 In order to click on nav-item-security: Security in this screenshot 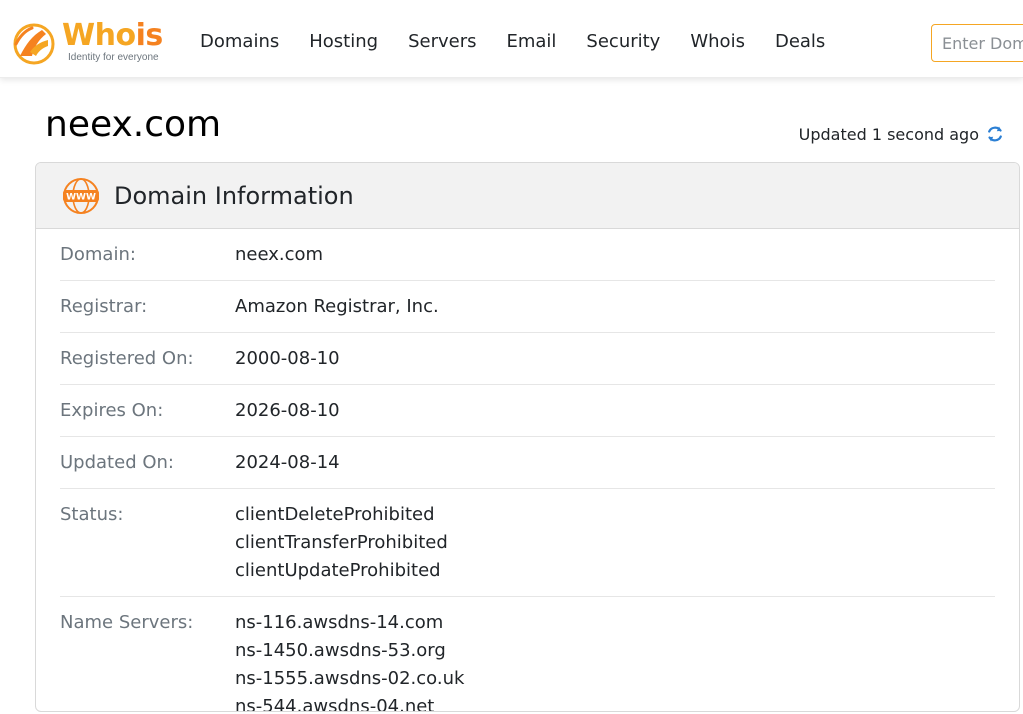, I will do `click(623, 43)`.